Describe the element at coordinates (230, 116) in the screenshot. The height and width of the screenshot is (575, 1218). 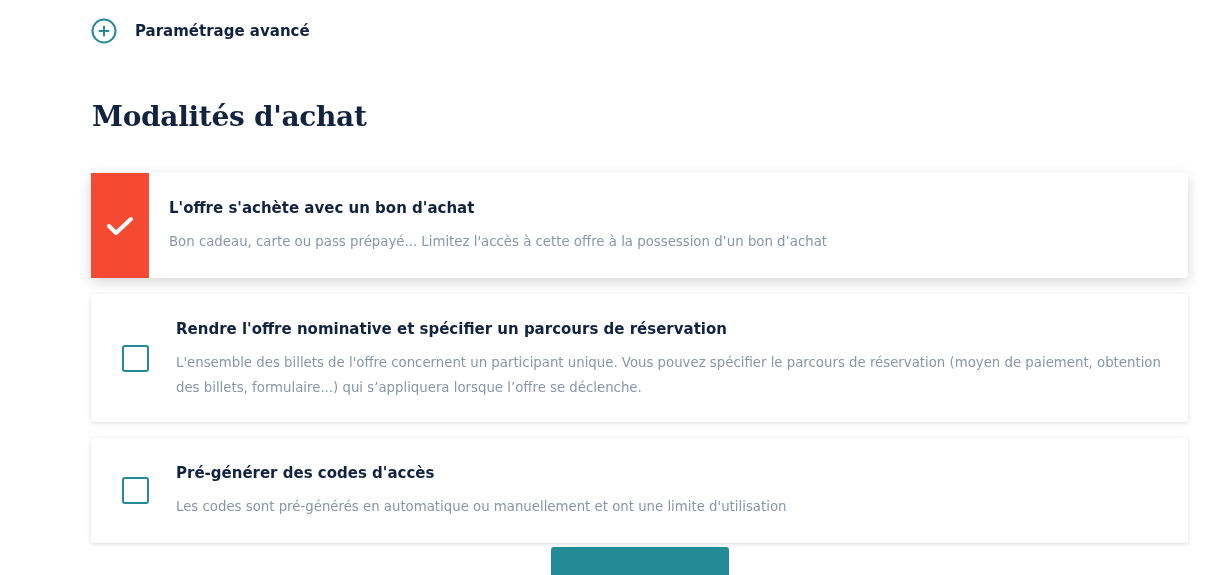
I see `section-title: Modalités d'achat` at that location.